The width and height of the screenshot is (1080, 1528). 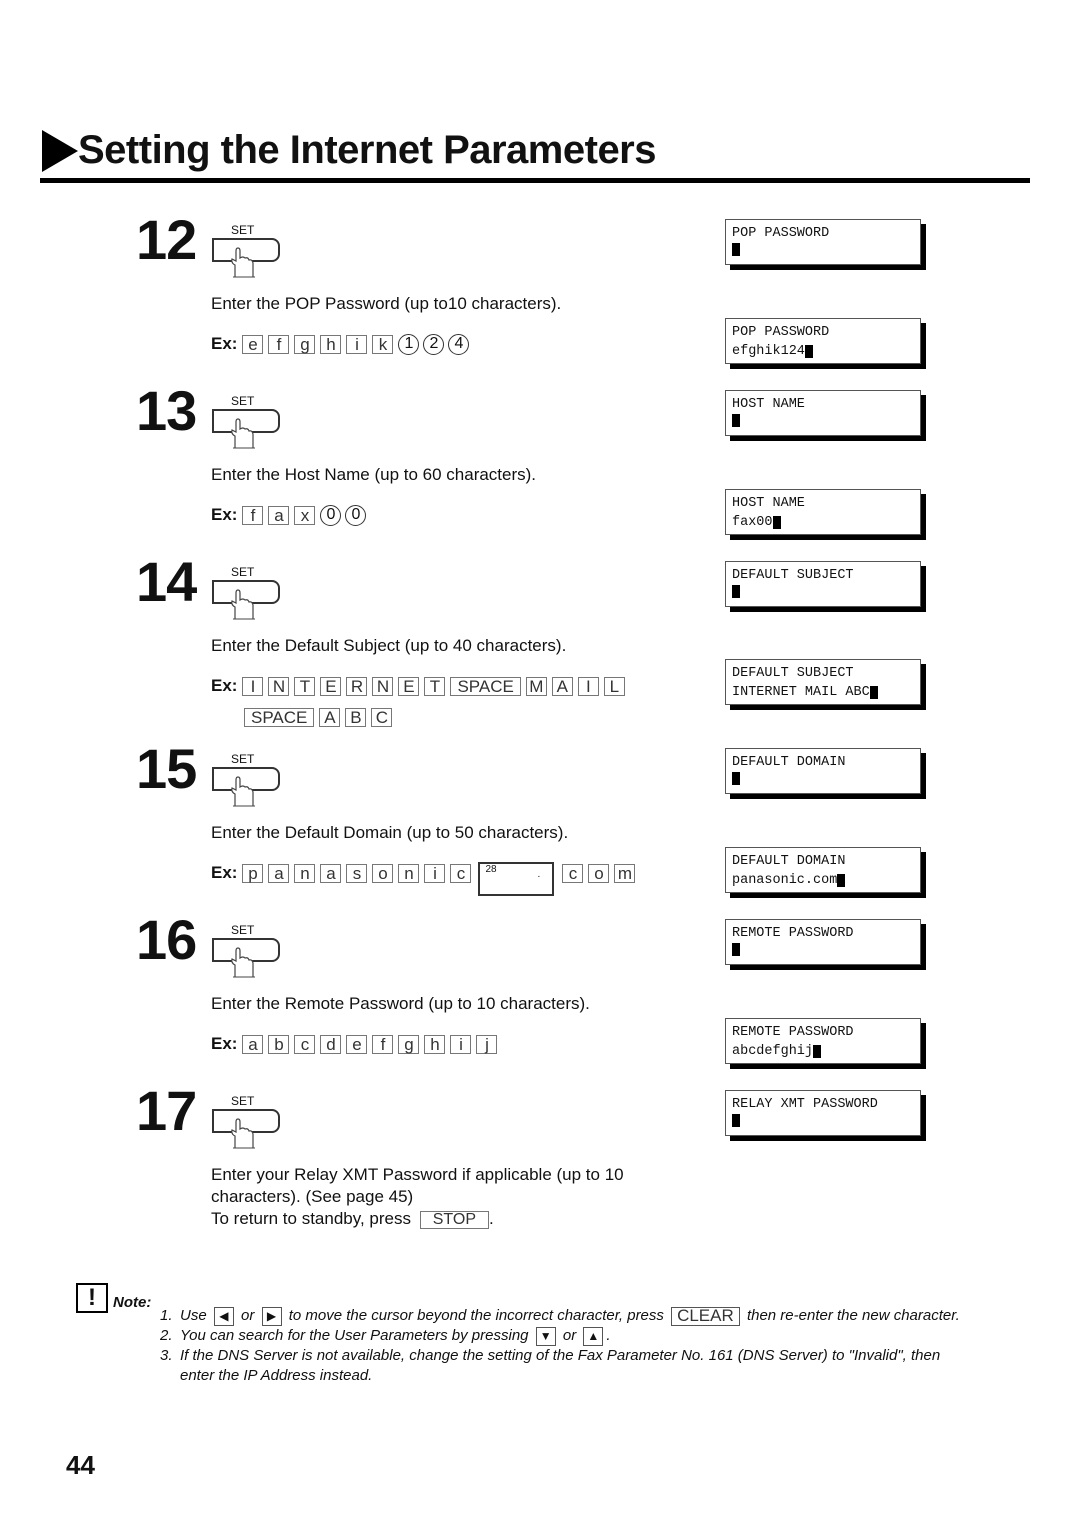 What do you see at coordinates (768, 351) in the screenshot?
I see `lcd-line2: efghik124` at bounding box center [768, 351].